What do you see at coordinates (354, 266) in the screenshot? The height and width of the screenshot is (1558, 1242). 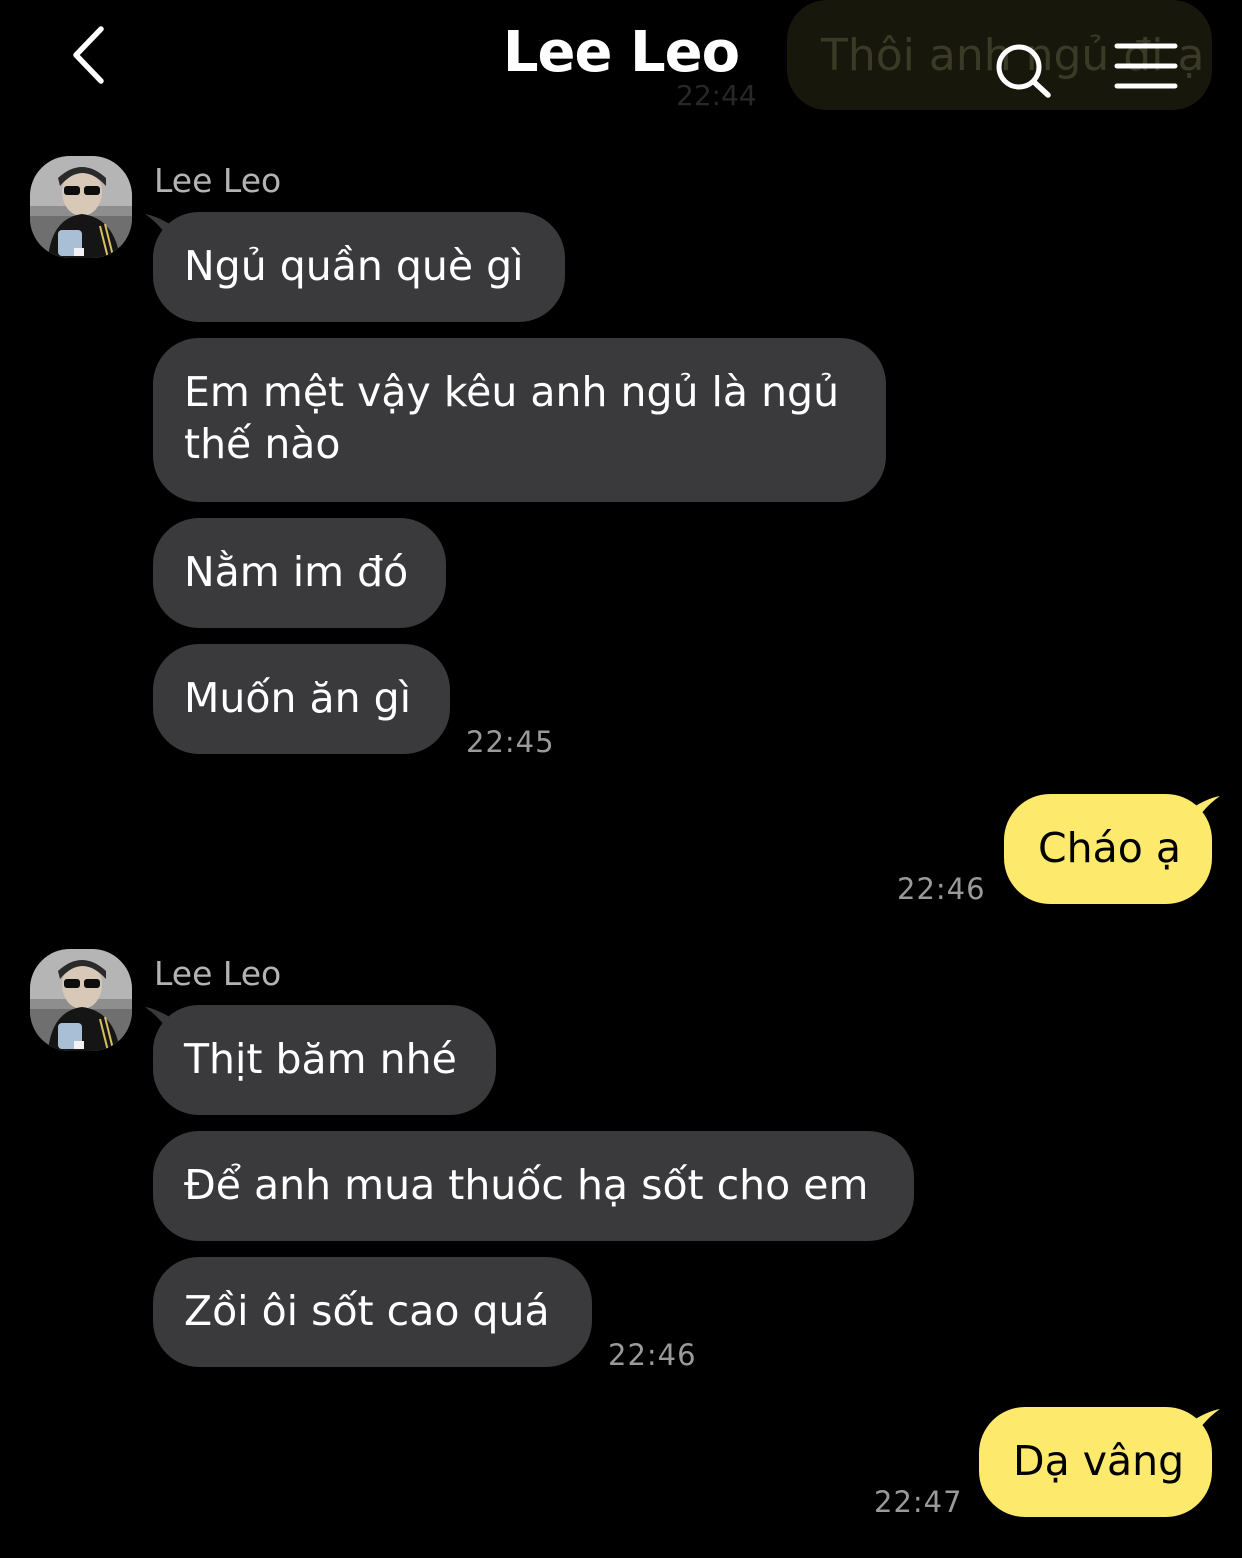 I see `message-text: Ngủ quần què gì` at bounding box center [354, 266].